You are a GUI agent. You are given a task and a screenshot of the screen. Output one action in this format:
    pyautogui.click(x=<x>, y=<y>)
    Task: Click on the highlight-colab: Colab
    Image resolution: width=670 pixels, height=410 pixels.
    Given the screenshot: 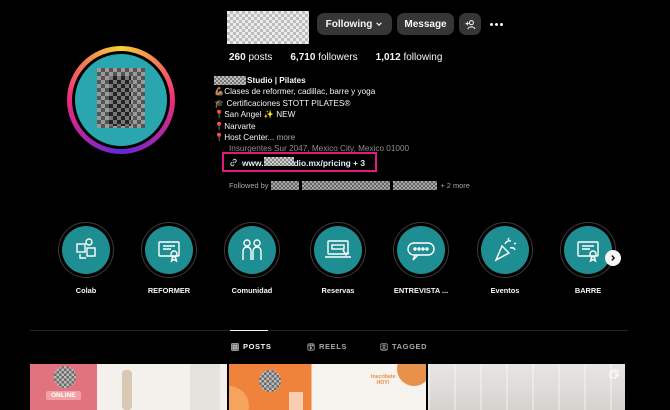 What is the action you would take?
    pyautogui.click(x=86, y=258)
    